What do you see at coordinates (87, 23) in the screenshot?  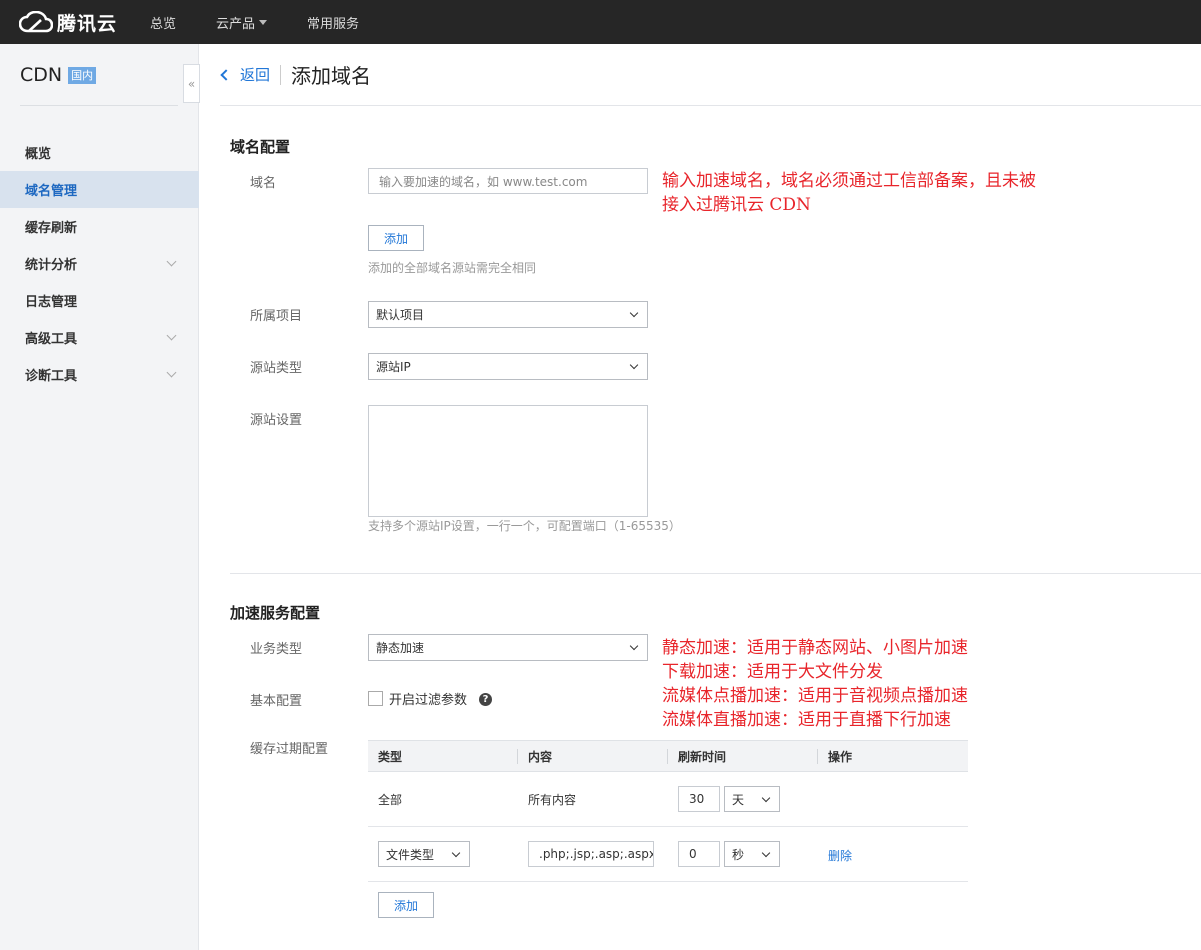 I see `brand-name: 腾讯云` at bounding box center [87, 23].